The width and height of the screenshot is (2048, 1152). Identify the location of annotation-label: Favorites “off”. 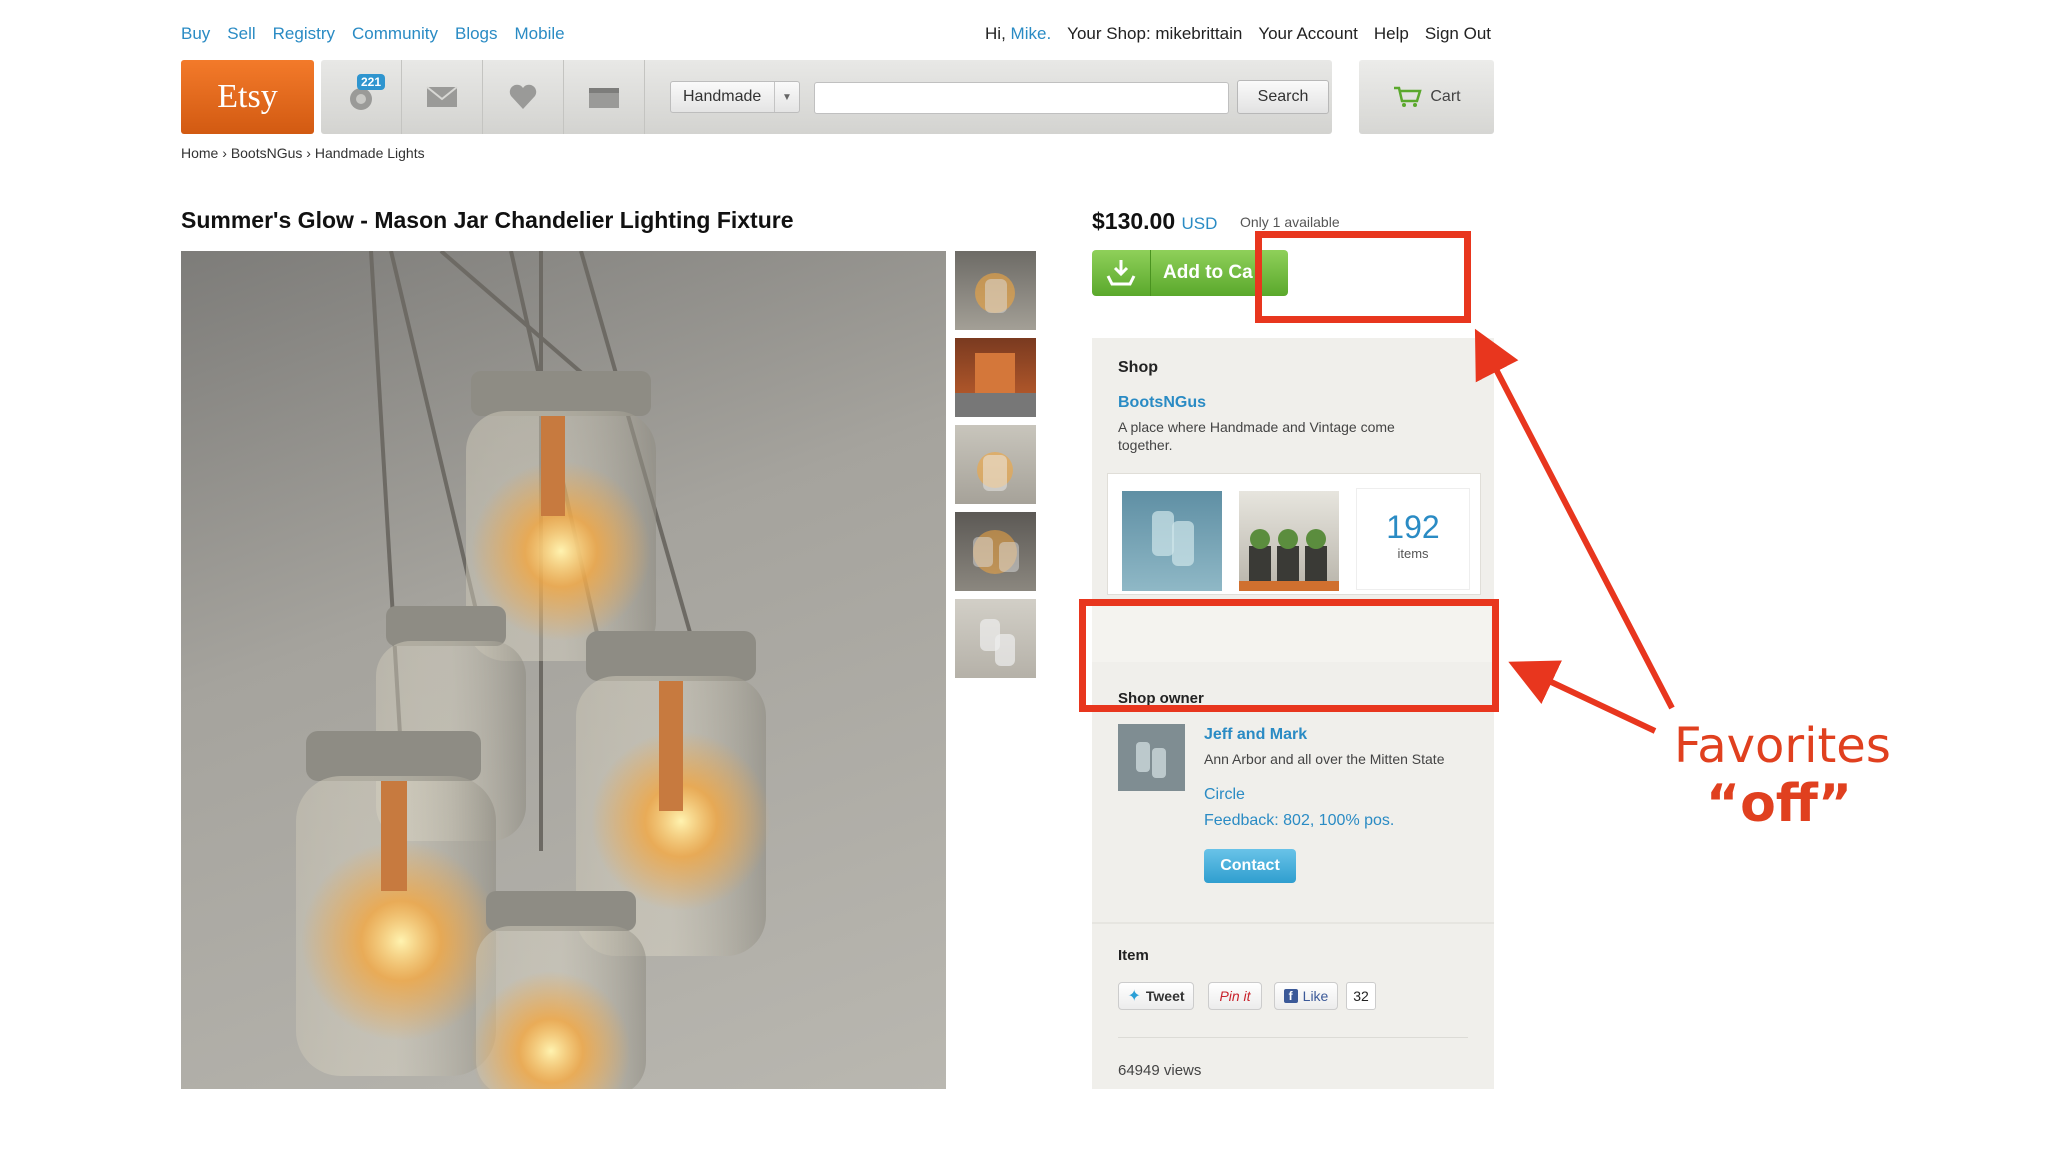
(1782, 776).